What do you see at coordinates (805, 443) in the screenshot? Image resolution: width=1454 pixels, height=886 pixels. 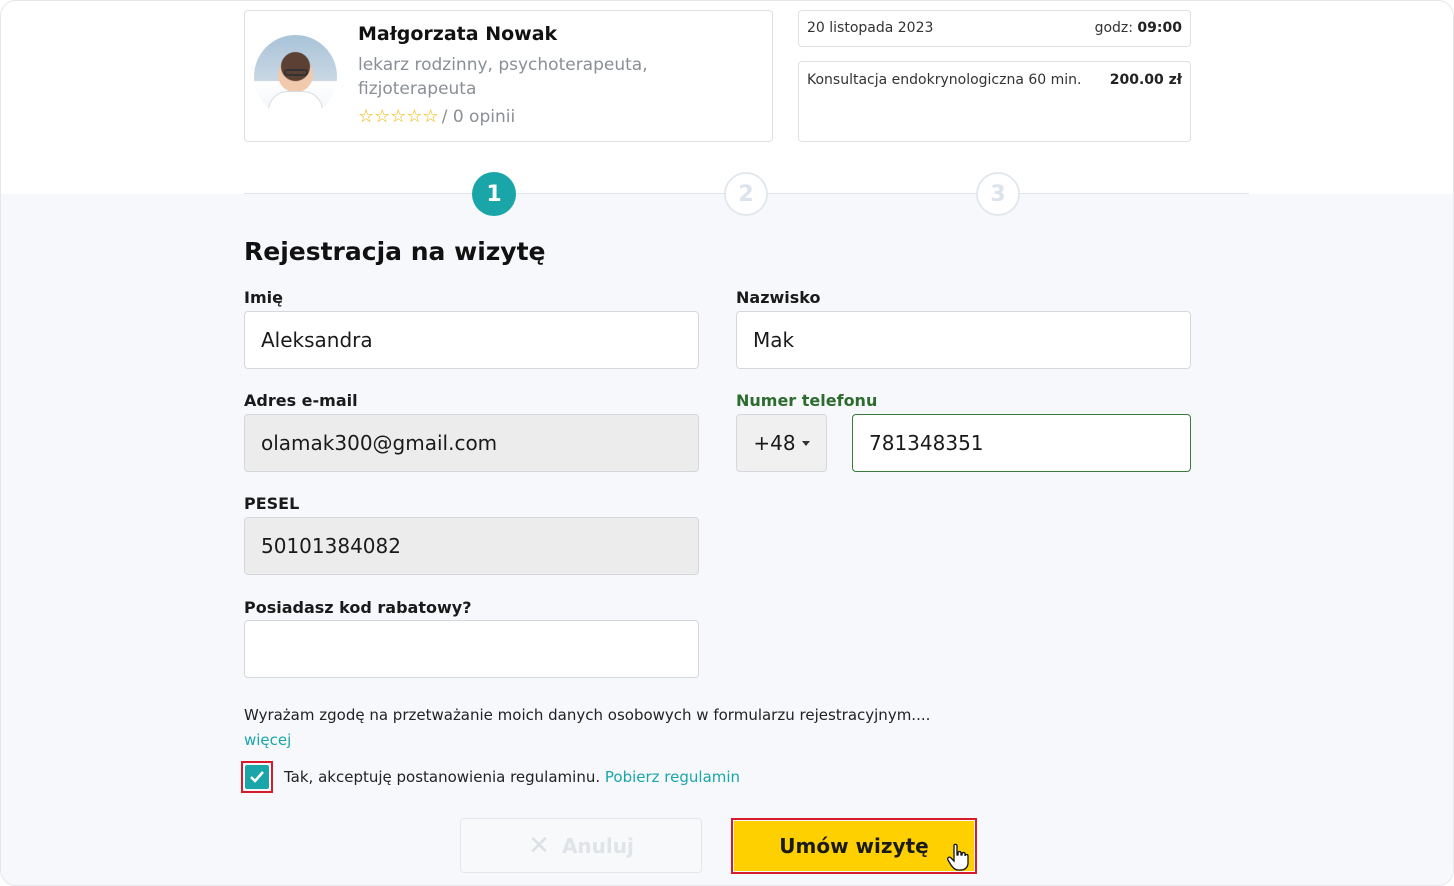 I see `caret-down-icon` at bounding box center [805, 443].